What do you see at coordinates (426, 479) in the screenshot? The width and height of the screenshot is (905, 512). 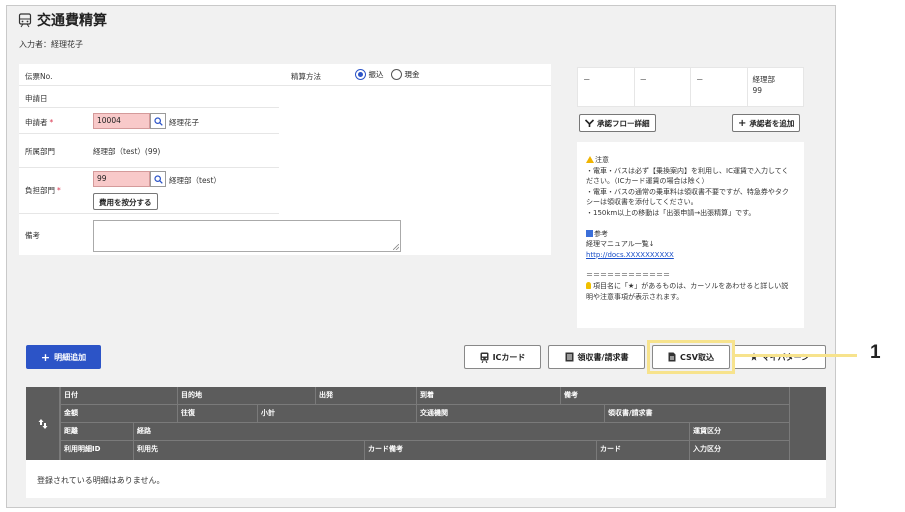 I see `detail-table-empty: 登録されている明細はありません。` at bounding box center [426, 479].